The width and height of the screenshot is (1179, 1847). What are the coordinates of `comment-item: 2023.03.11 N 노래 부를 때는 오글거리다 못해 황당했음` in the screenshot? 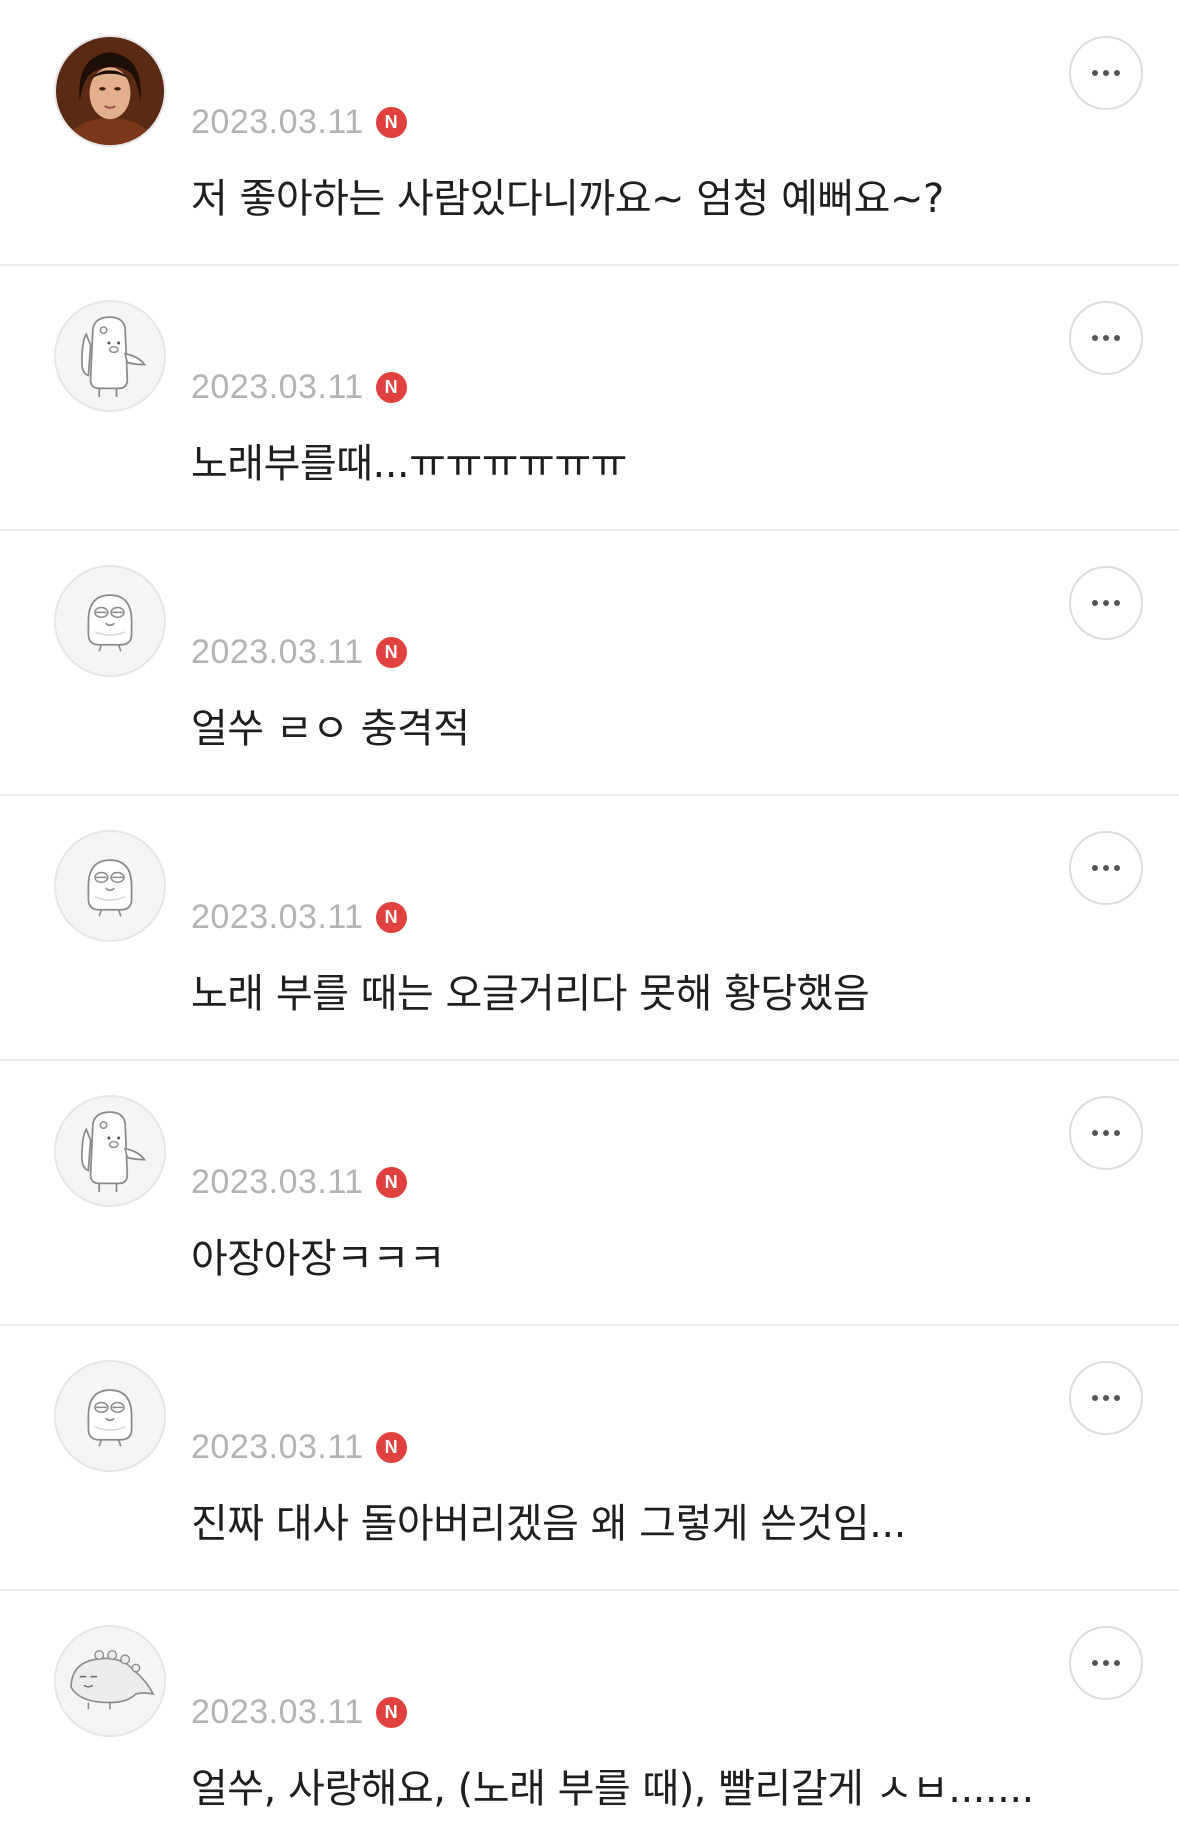 It's located at (589, 928).